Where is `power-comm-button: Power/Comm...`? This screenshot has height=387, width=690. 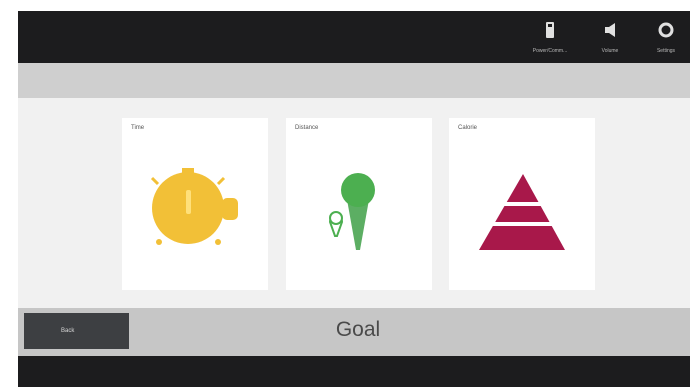
power-comm-button: Power/Comm... is located at coordinates (550, 37).